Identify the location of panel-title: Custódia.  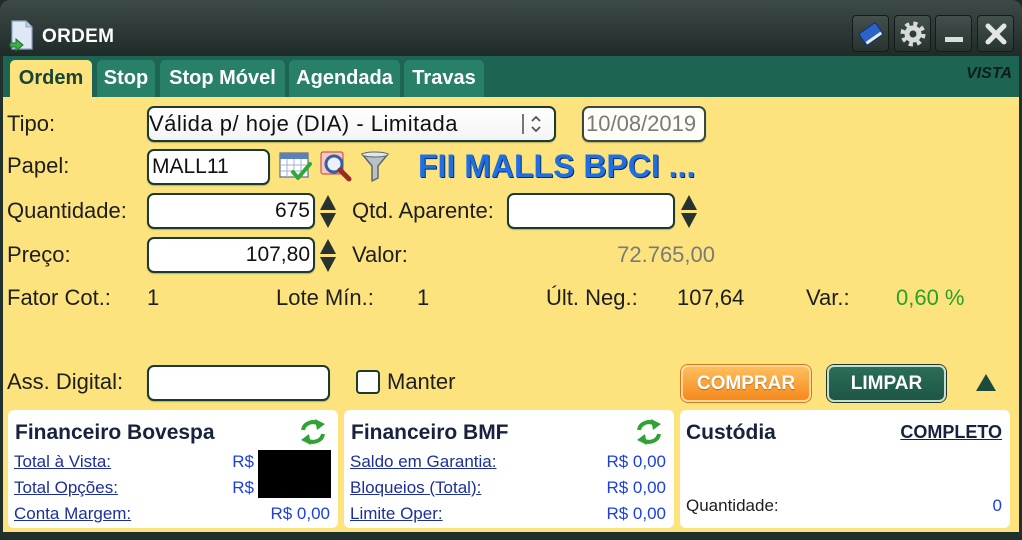
(731, 432).